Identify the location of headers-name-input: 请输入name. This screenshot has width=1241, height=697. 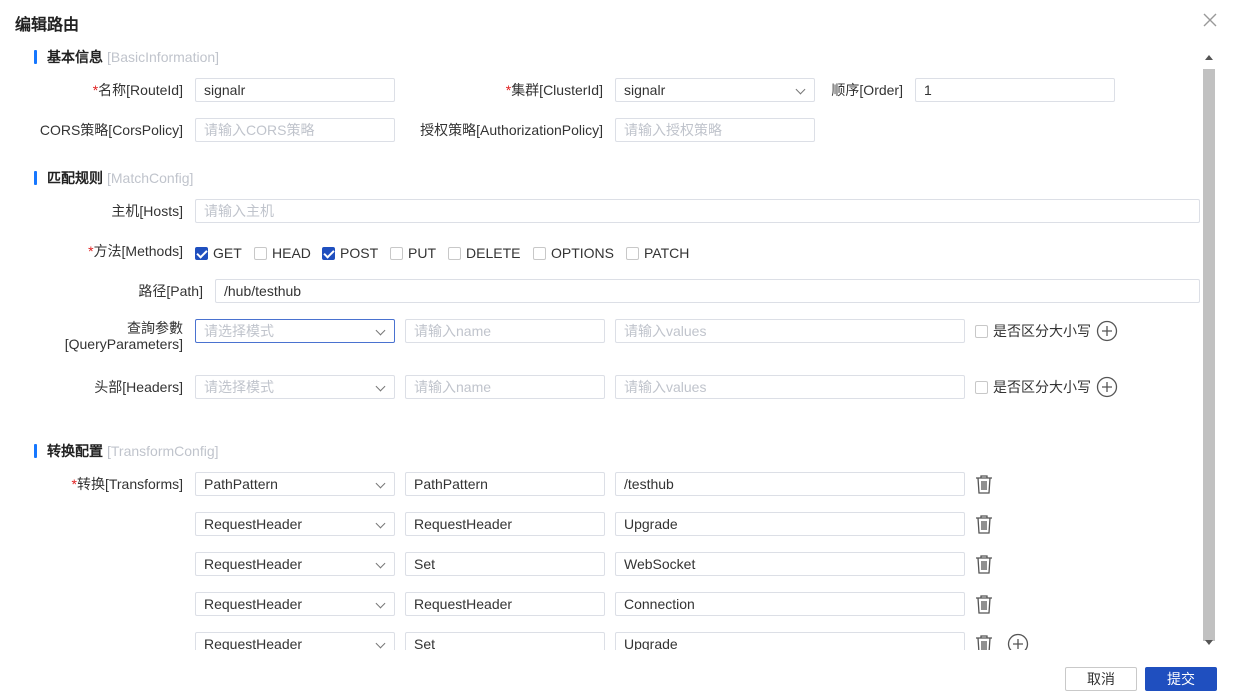
(505, 387).